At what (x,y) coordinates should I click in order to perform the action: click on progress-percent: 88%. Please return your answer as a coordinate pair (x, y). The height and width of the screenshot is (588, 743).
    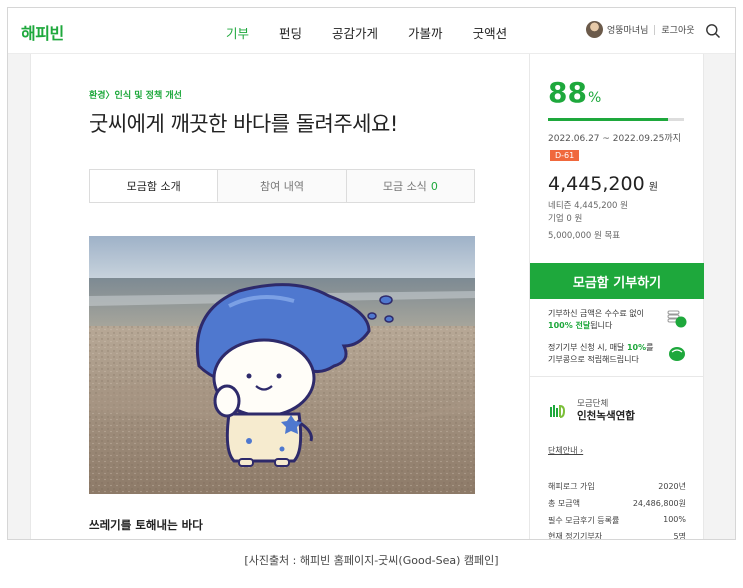
    Looking at the image, I should click on (574, 92).